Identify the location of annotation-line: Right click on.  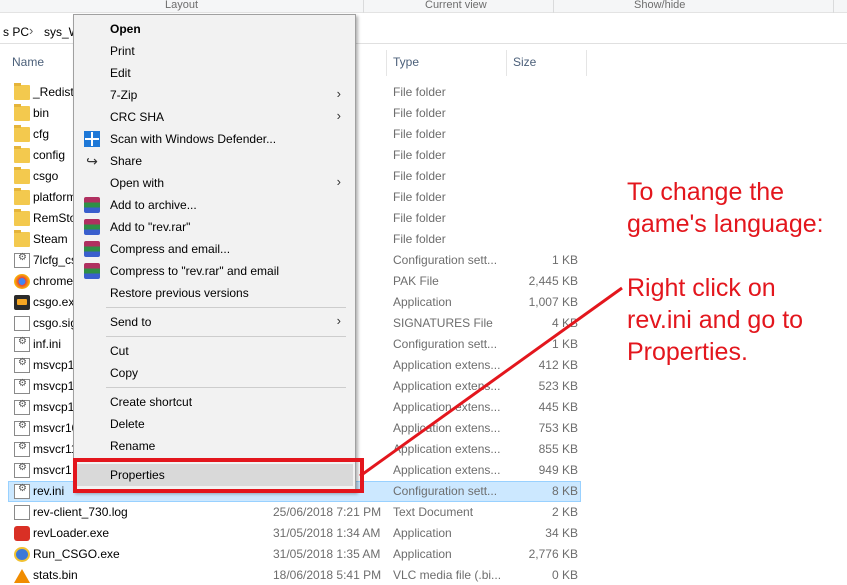
(701, 288).